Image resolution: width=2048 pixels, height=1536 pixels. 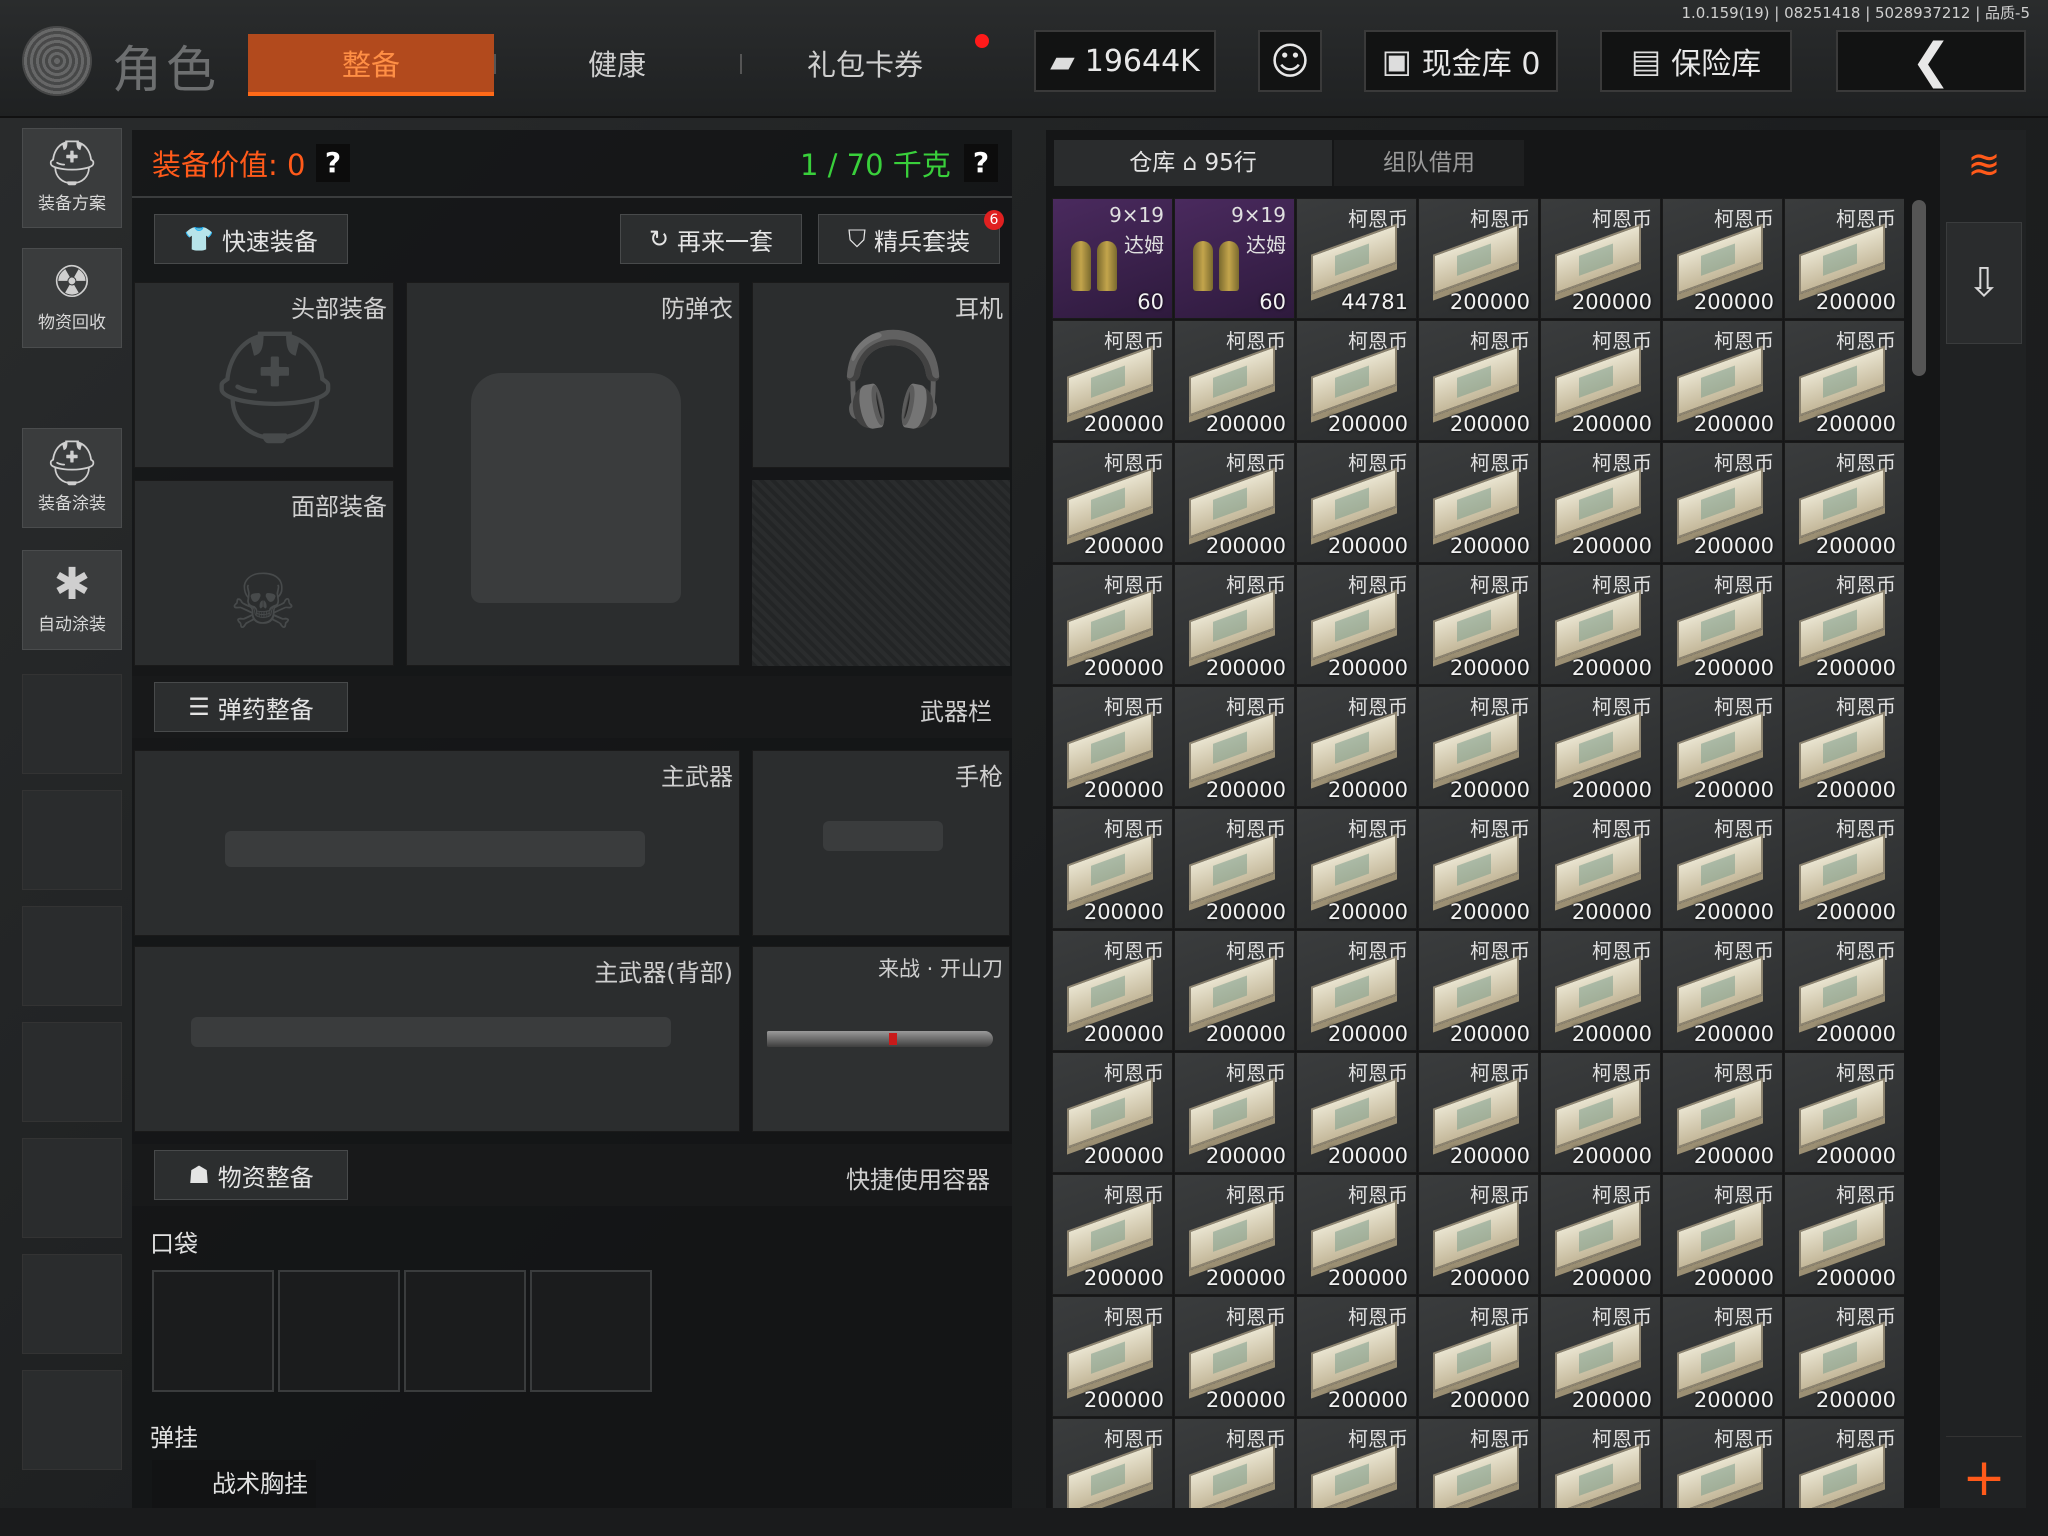 What do you see at coordinates (72, 478) in the screenshot?
I see `sidebar-paint: ⛑ 装备涂装` at bounding box center [72, 478].